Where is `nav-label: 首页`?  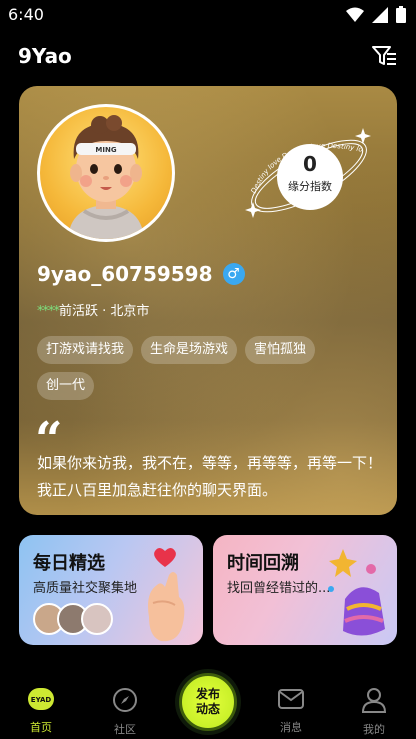 nav-label: 首页 is located at coordinates (41, 727).